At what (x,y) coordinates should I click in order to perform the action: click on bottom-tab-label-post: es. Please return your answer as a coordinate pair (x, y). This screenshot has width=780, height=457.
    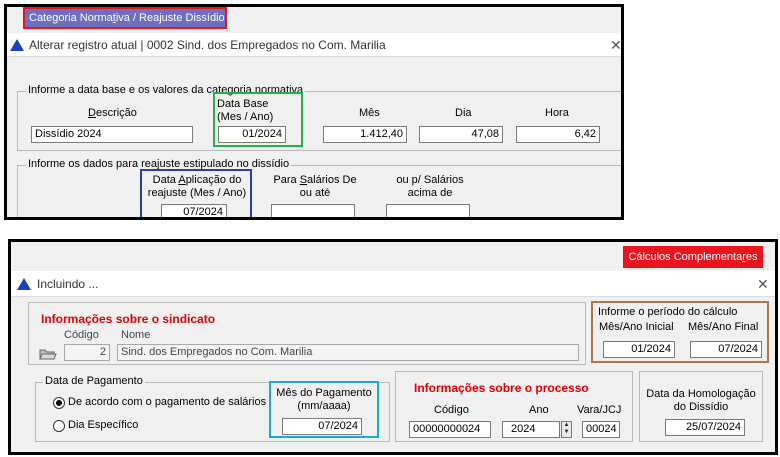
    Looking at the image, I should click on (751, 257).